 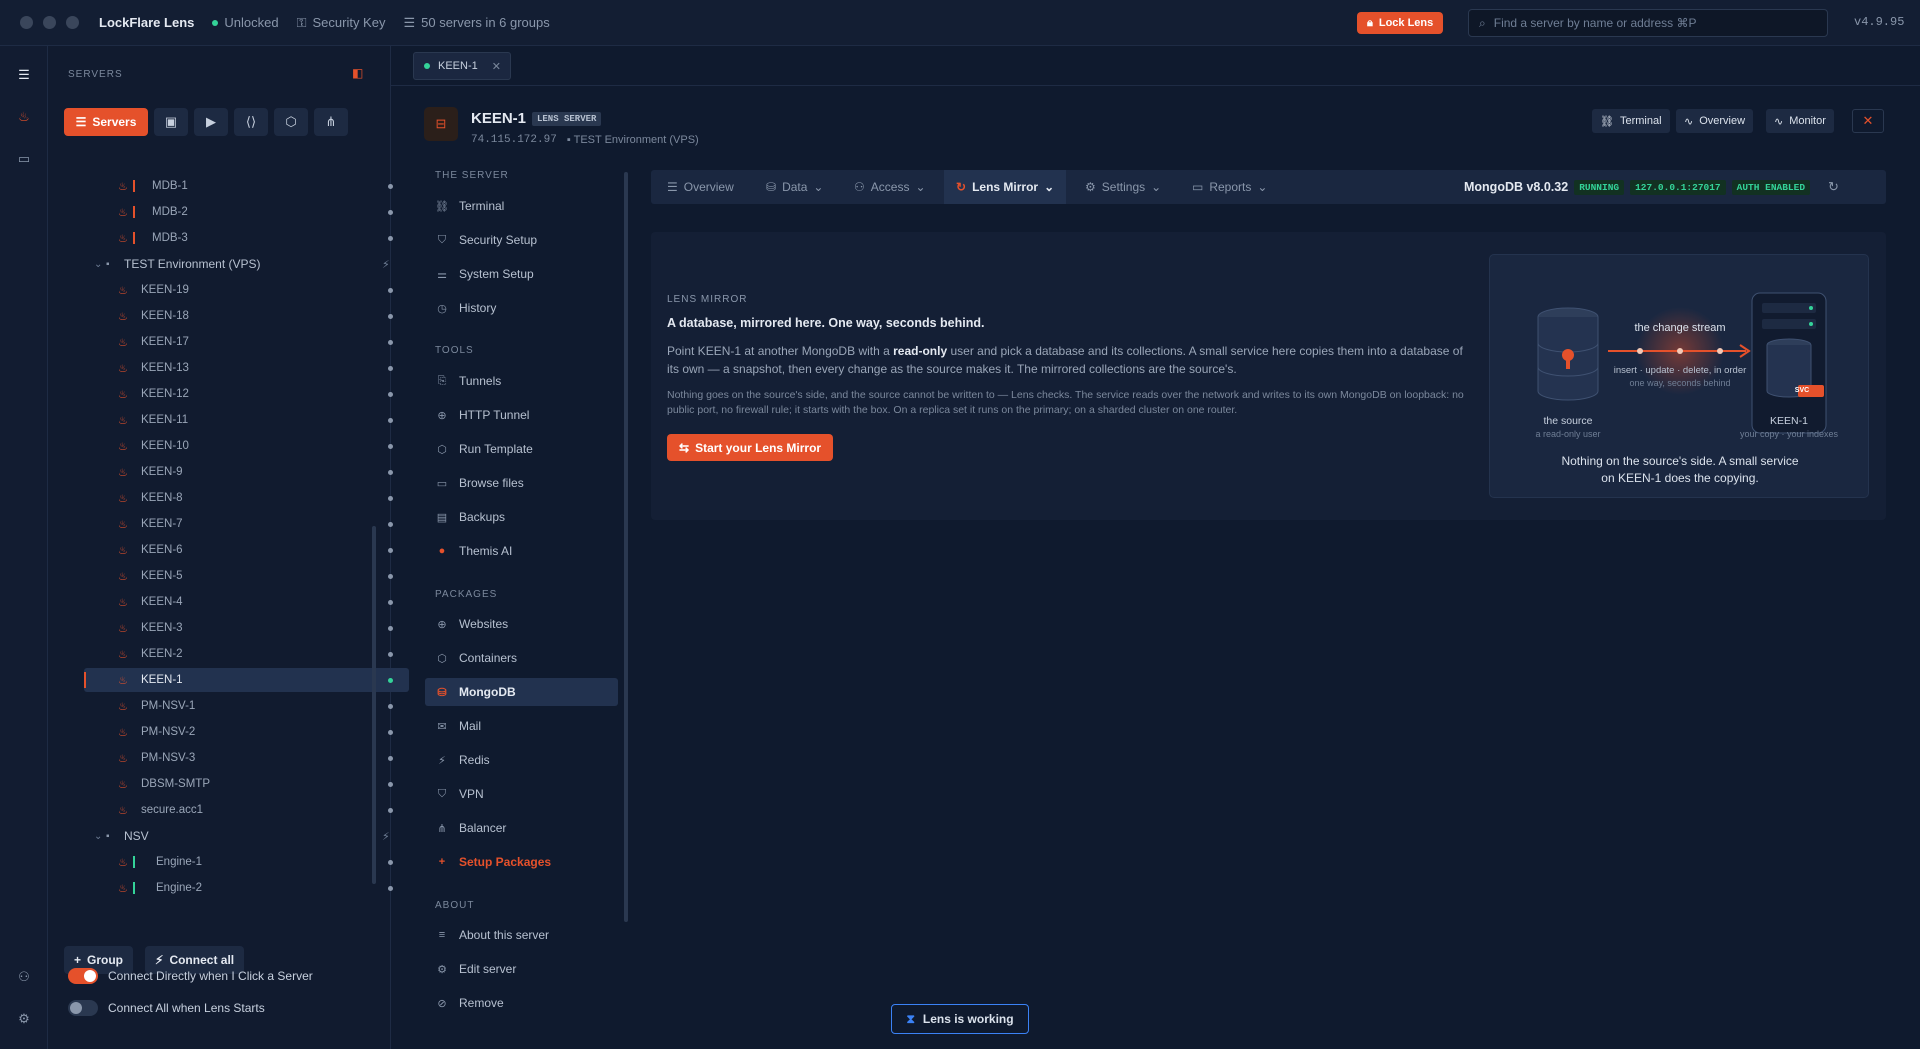 I want to click on connection-status-dot, so click(x=390, y=680).